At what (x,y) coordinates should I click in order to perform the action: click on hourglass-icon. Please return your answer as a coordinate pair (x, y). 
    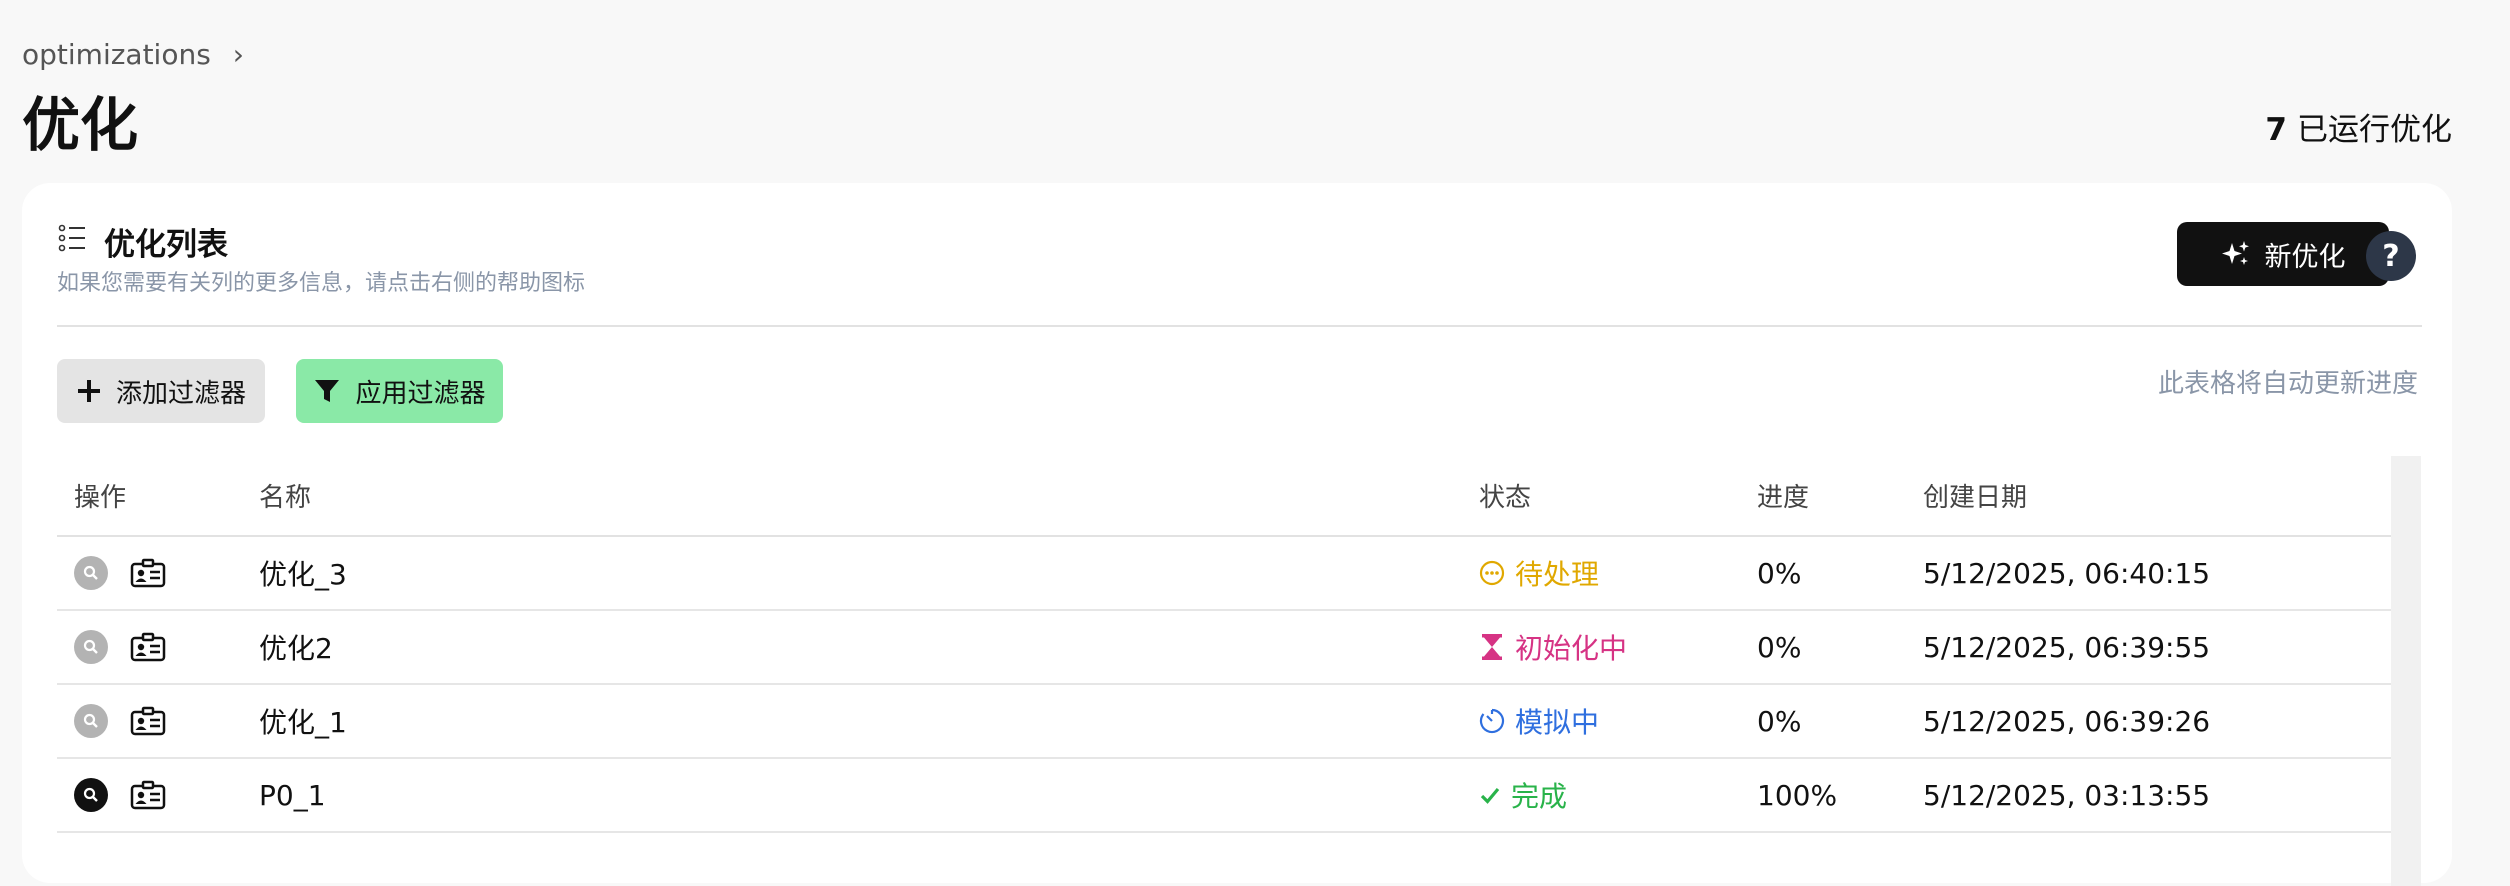
    Looking at the image, I should click on (1492, 647).